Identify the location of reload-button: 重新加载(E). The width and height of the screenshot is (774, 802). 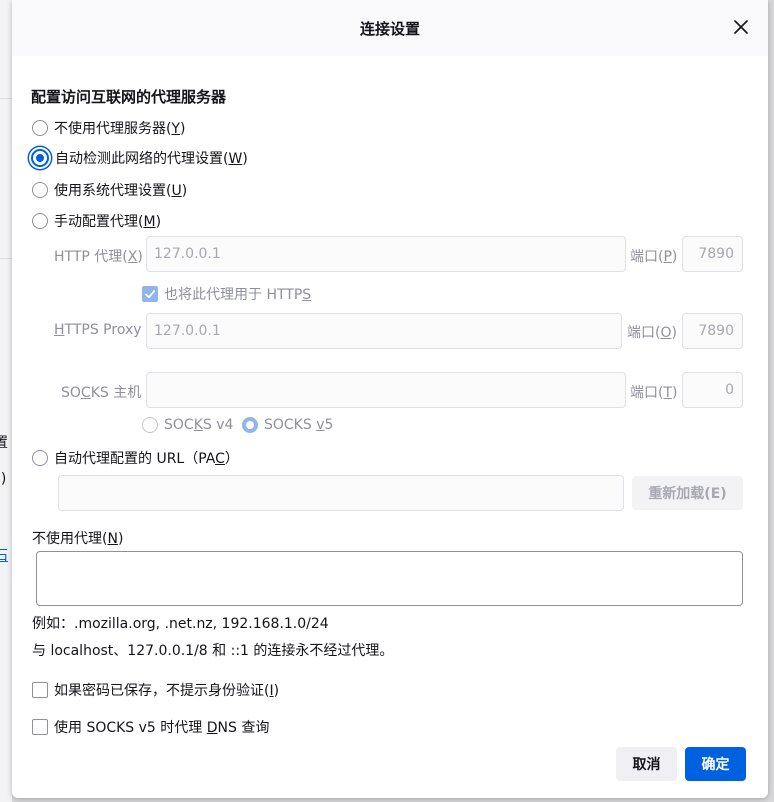
(687, 493).